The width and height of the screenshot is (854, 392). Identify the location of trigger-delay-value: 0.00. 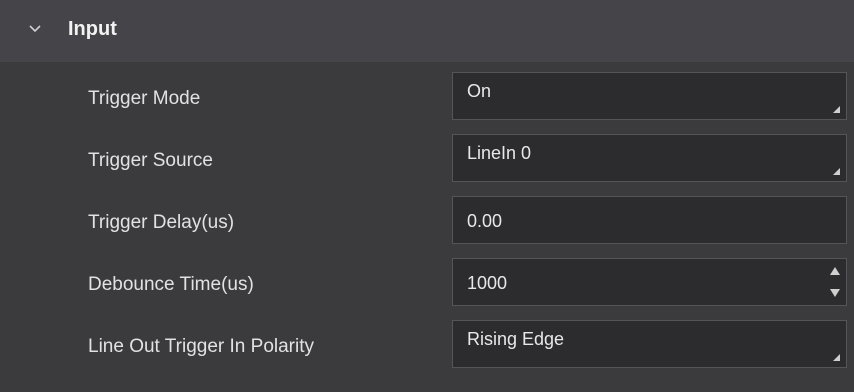
(485, 221).